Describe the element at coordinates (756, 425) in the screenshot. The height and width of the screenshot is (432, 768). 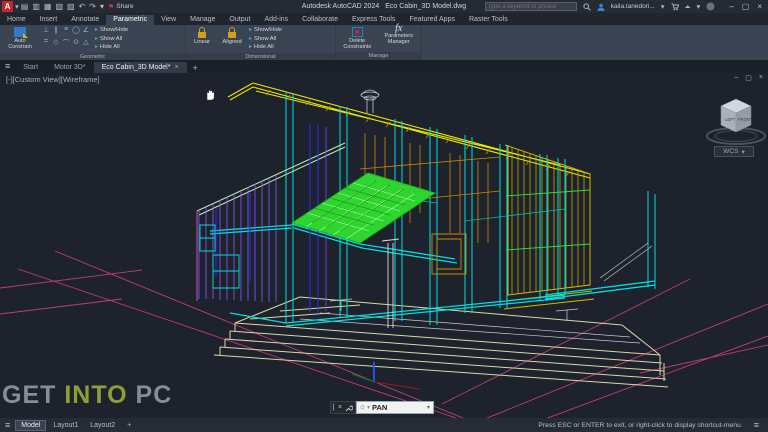
I see `status-customize-icon: ≡` at that location.